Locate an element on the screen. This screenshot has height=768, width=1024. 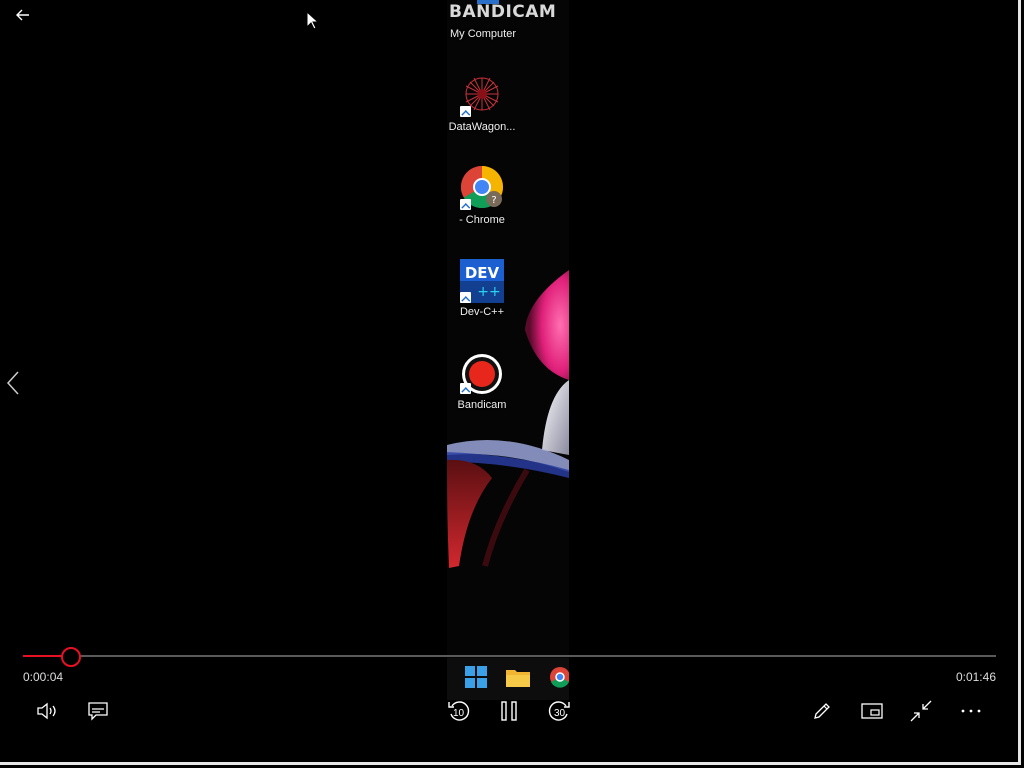
more-icon is located at coordinates (971, 711).